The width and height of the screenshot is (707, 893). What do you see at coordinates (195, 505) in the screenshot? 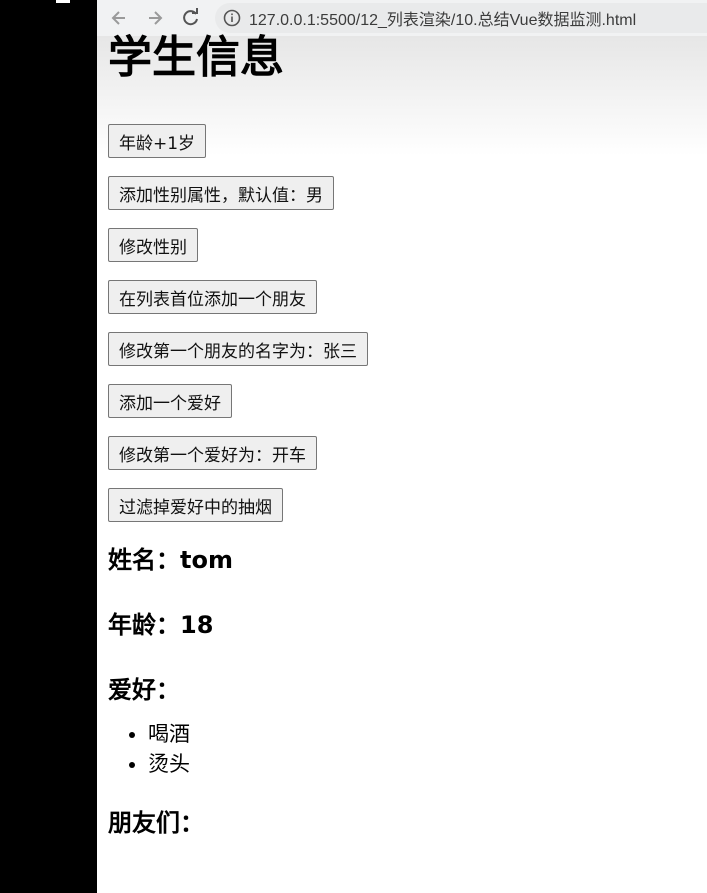
I see `filter-smoking-button: 过滤掉爱好中的抽烟` at bounding box center [195, 505].